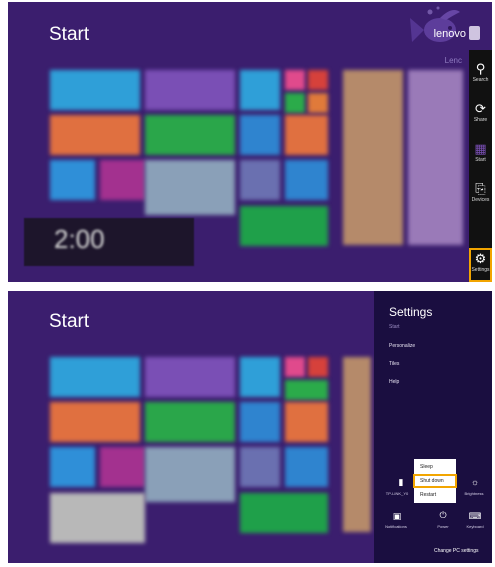  Describe the element at coordinates (109, 242) in the screenshot. I see `lock-clock-overlay` at that location.